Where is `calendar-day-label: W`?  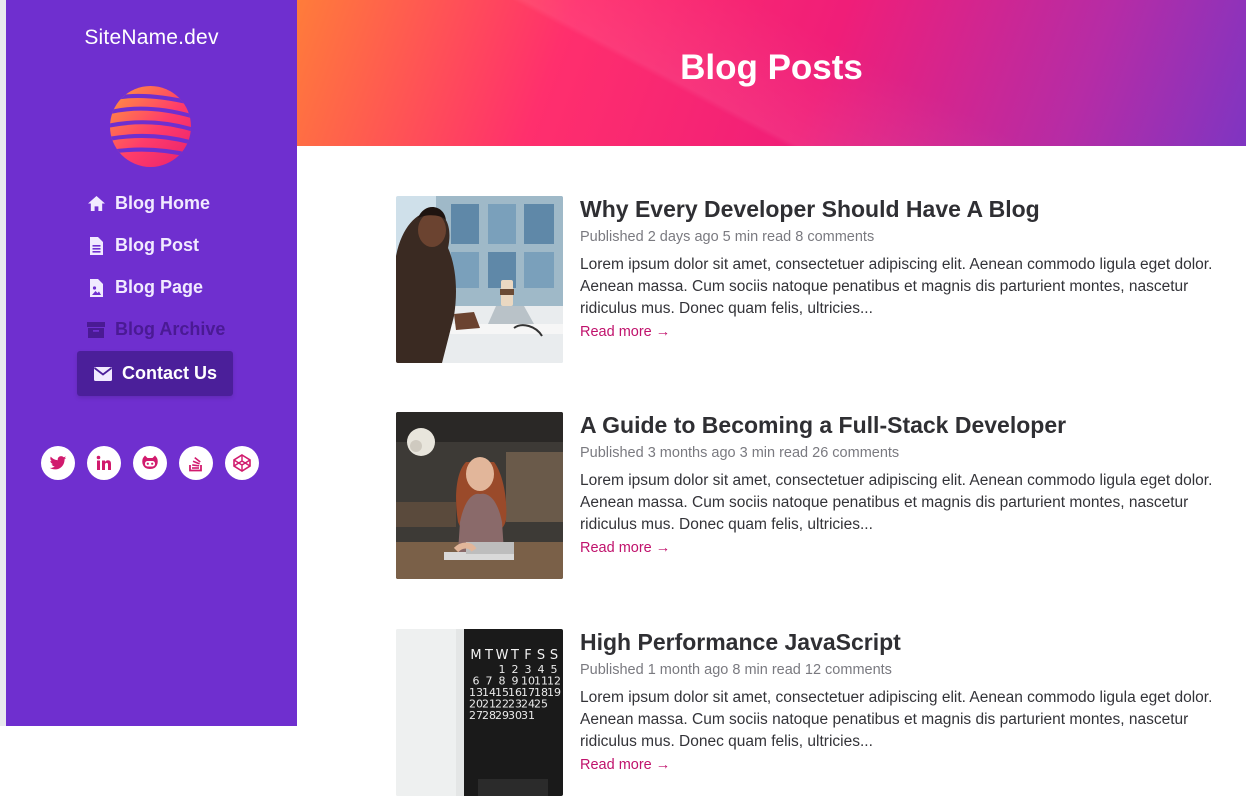
calendar-day-label: W is located at coordinates (502, 655).